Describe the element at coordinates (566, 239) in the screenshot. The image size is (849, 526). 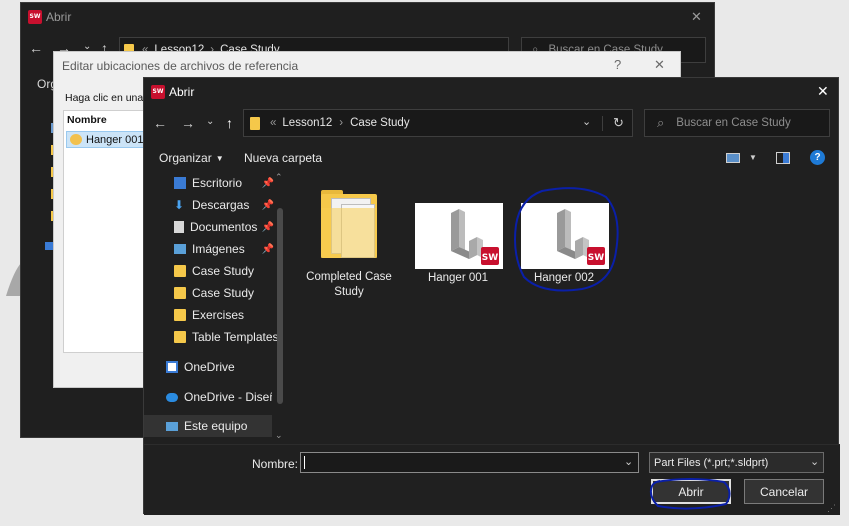
I see `highlight-annotation` at that location.